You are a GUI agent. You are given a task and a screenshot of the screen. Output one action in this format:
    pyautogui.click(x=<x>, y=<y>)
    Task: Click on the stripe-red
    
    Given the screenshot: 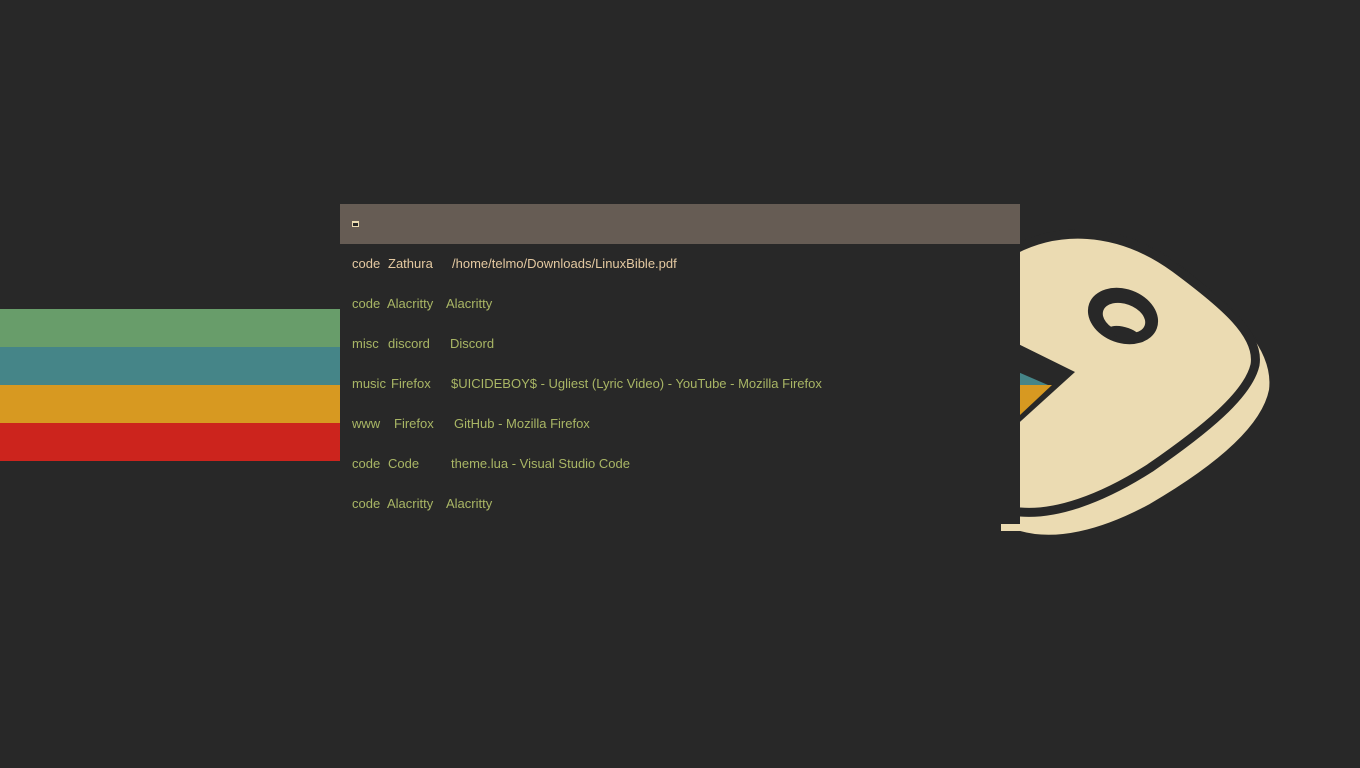 What is the action you would take?
    pyautogui.click(x=180, y=442)
    